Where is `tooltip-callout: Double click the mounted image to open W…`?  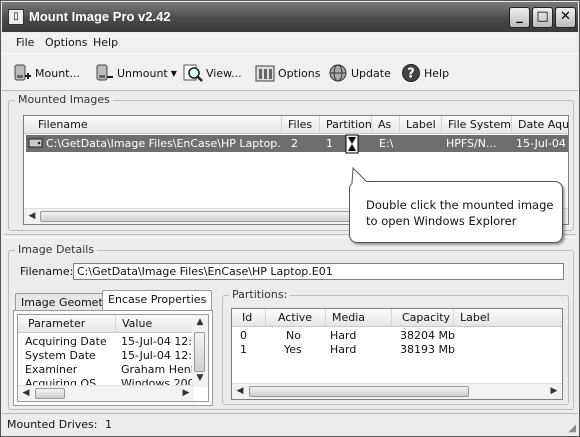
tooltip-callout: Double click the mounted image to open W… is located at coordinates (456, 205).